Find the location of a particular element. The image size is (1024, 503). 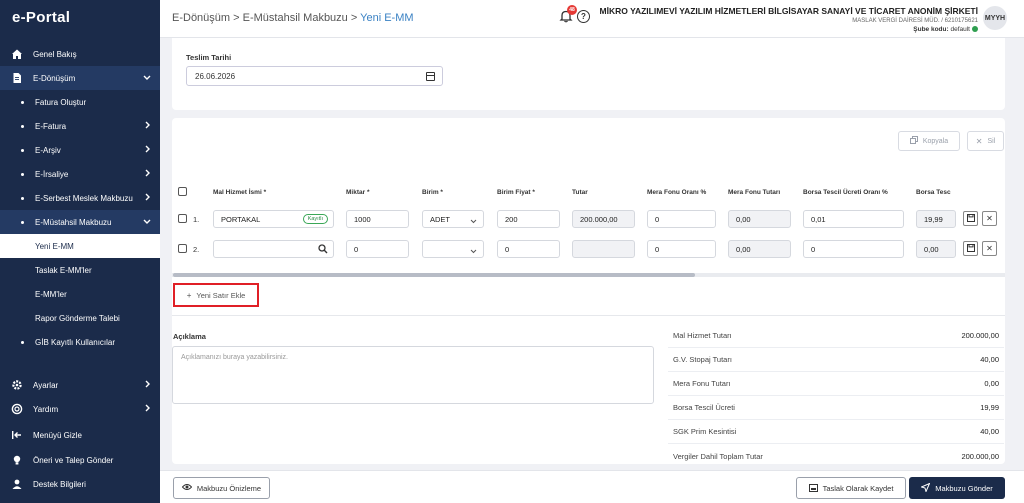

document-icon is located at coordinates (17, 78).